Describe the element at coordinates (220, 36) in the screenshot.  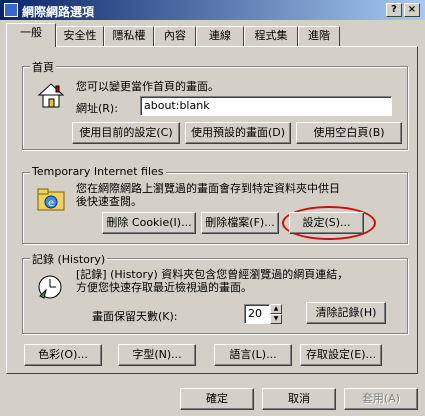
I see `tab-connections: 連線` at that location.